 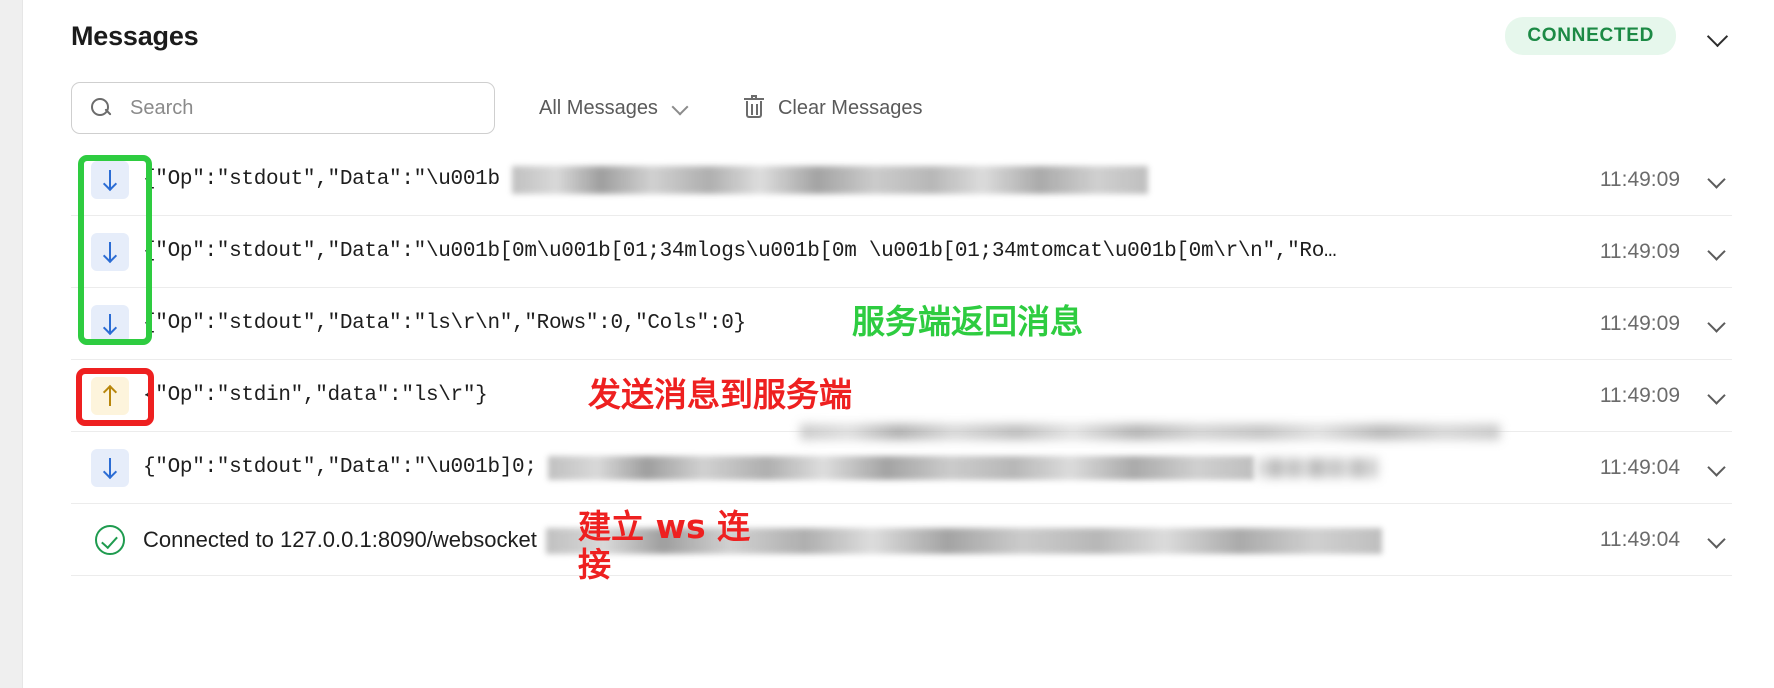 What do you see at coordinates (1590, 36) in the screenshot?
I see `status-badge: CONNECTED` at bounding box center [1590, 36].